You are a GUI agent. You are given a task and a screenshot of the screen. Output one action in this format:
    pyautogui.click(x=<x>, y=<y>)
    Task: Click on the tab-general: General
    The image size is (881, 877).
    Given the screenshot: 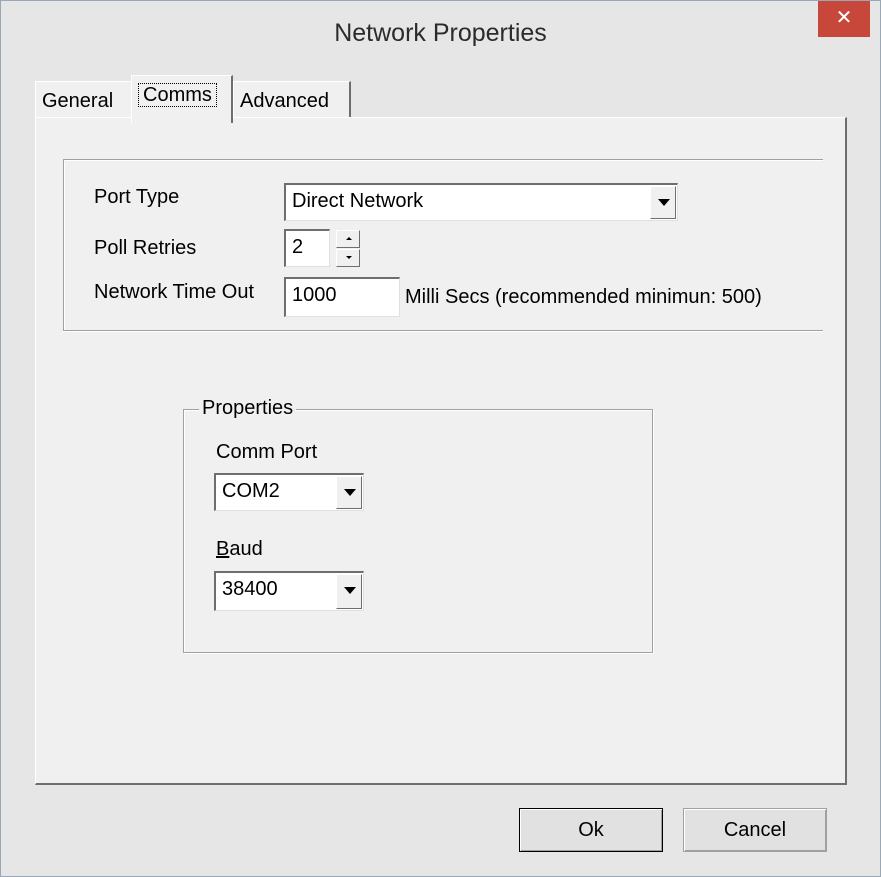 What is the action you would take?
    pyautogui.click(x=83, y=99)
    